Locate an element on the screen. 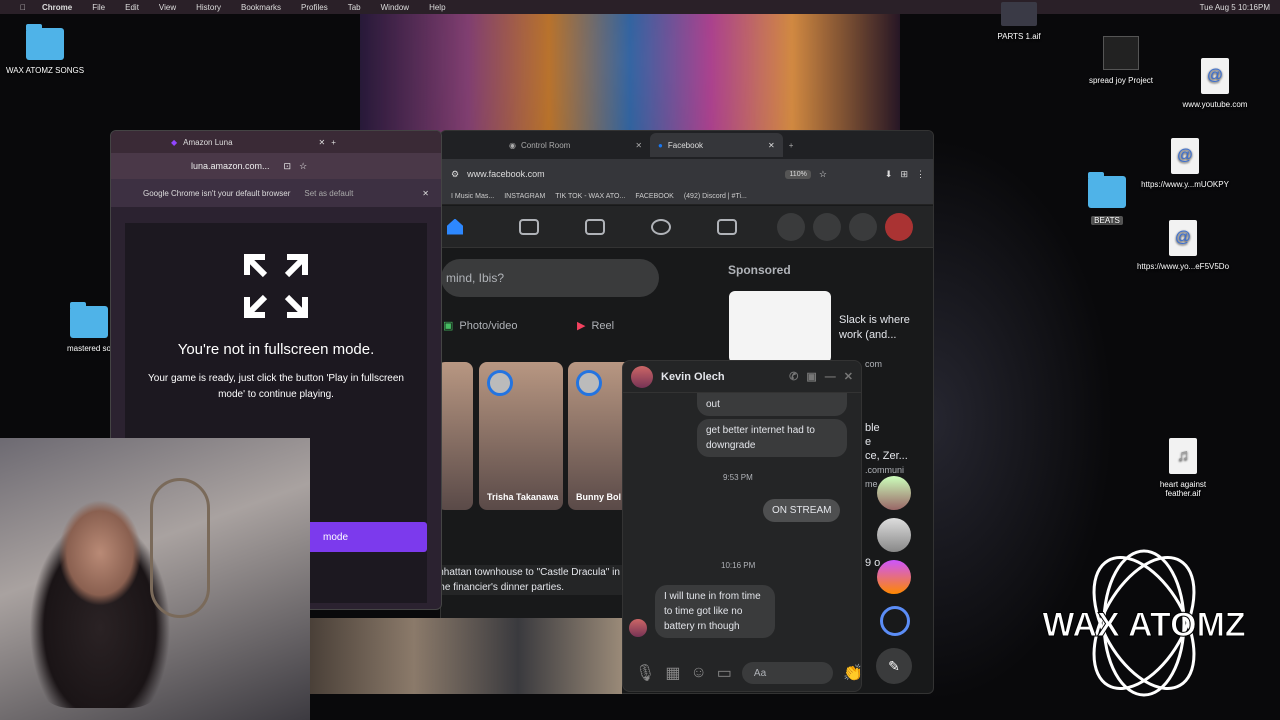 The image size is (1280, 720). desktop-folder-beats: BEATS is located at coordinates (1107, 198).